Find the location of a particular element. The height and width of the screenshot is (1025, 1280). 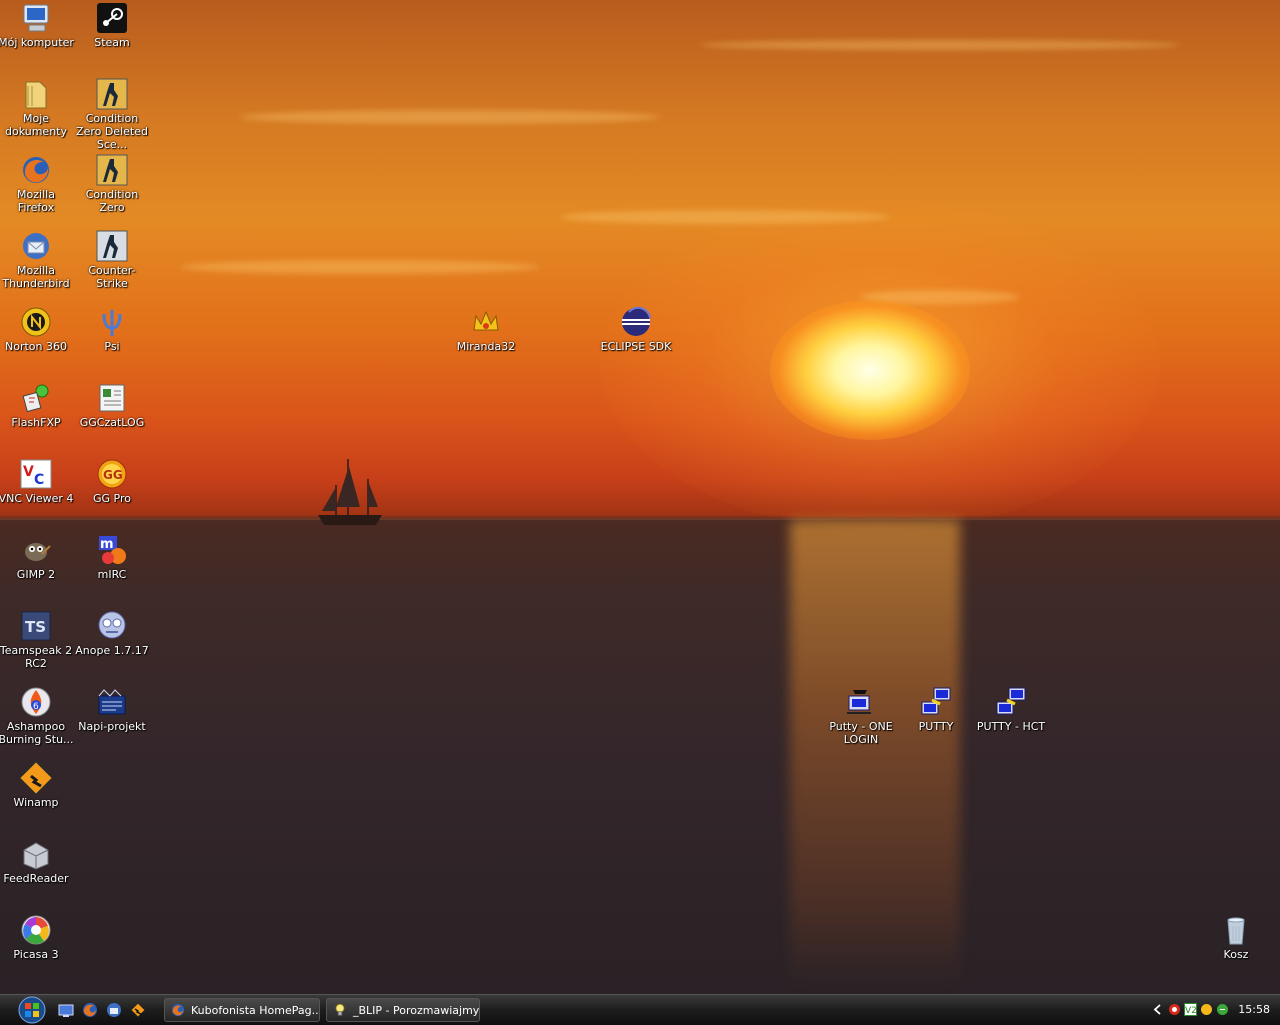

desktop-icon-psi: Psi is located at coordinates (112, 329).